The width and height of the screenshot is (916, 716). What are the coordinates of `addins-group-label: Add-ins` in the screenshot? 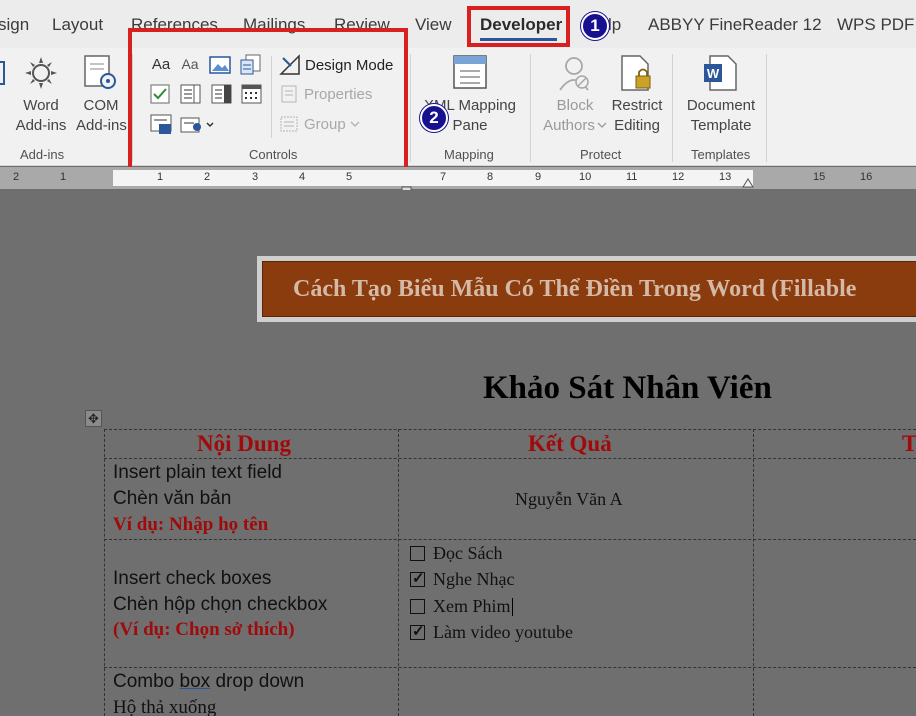 It's located at (42, 154).